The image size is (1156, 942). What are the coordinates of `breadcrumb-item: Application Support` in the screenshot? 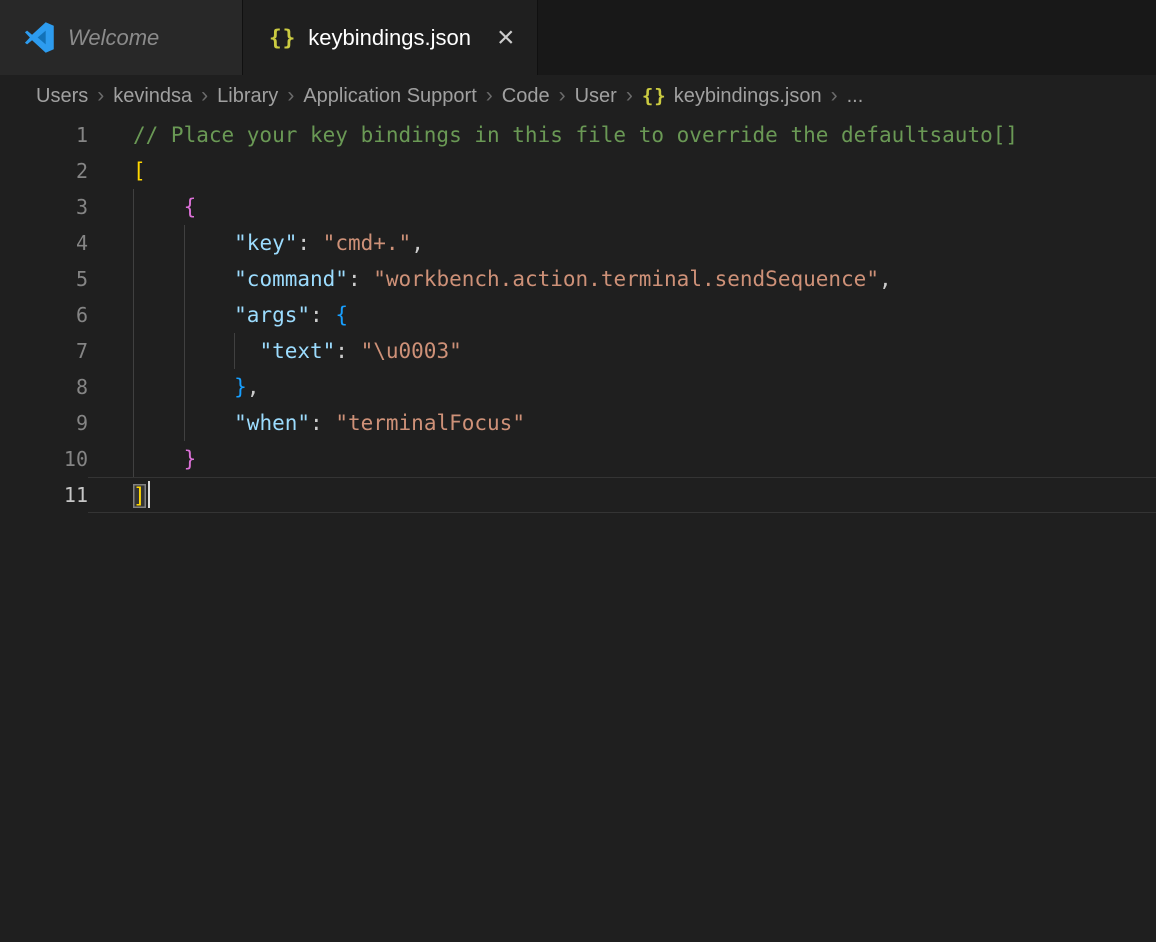 It's located at (389, 96).